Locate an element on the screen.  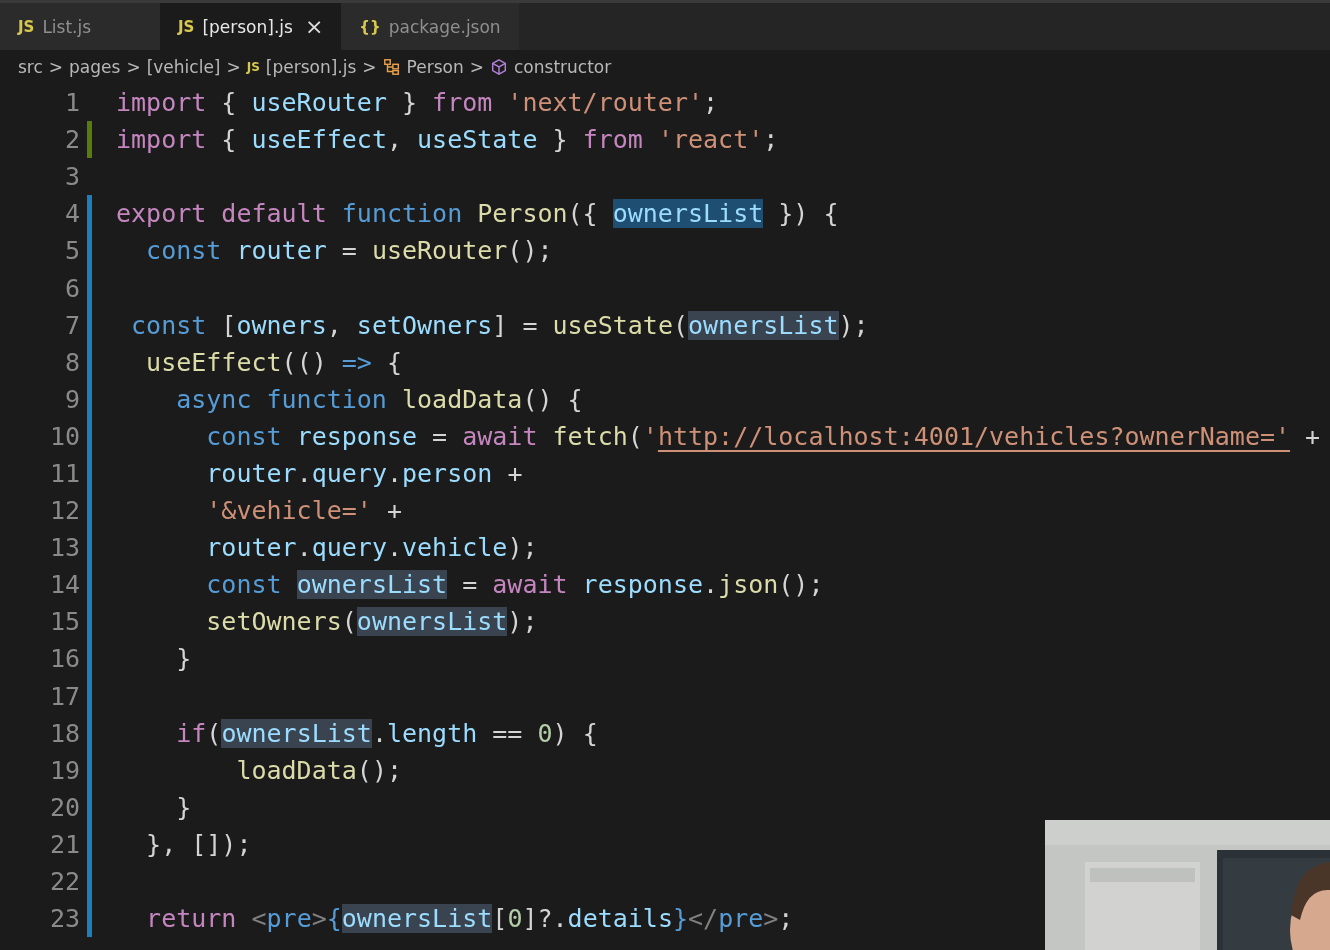
cube-icon is located at coordinates (499, 67).